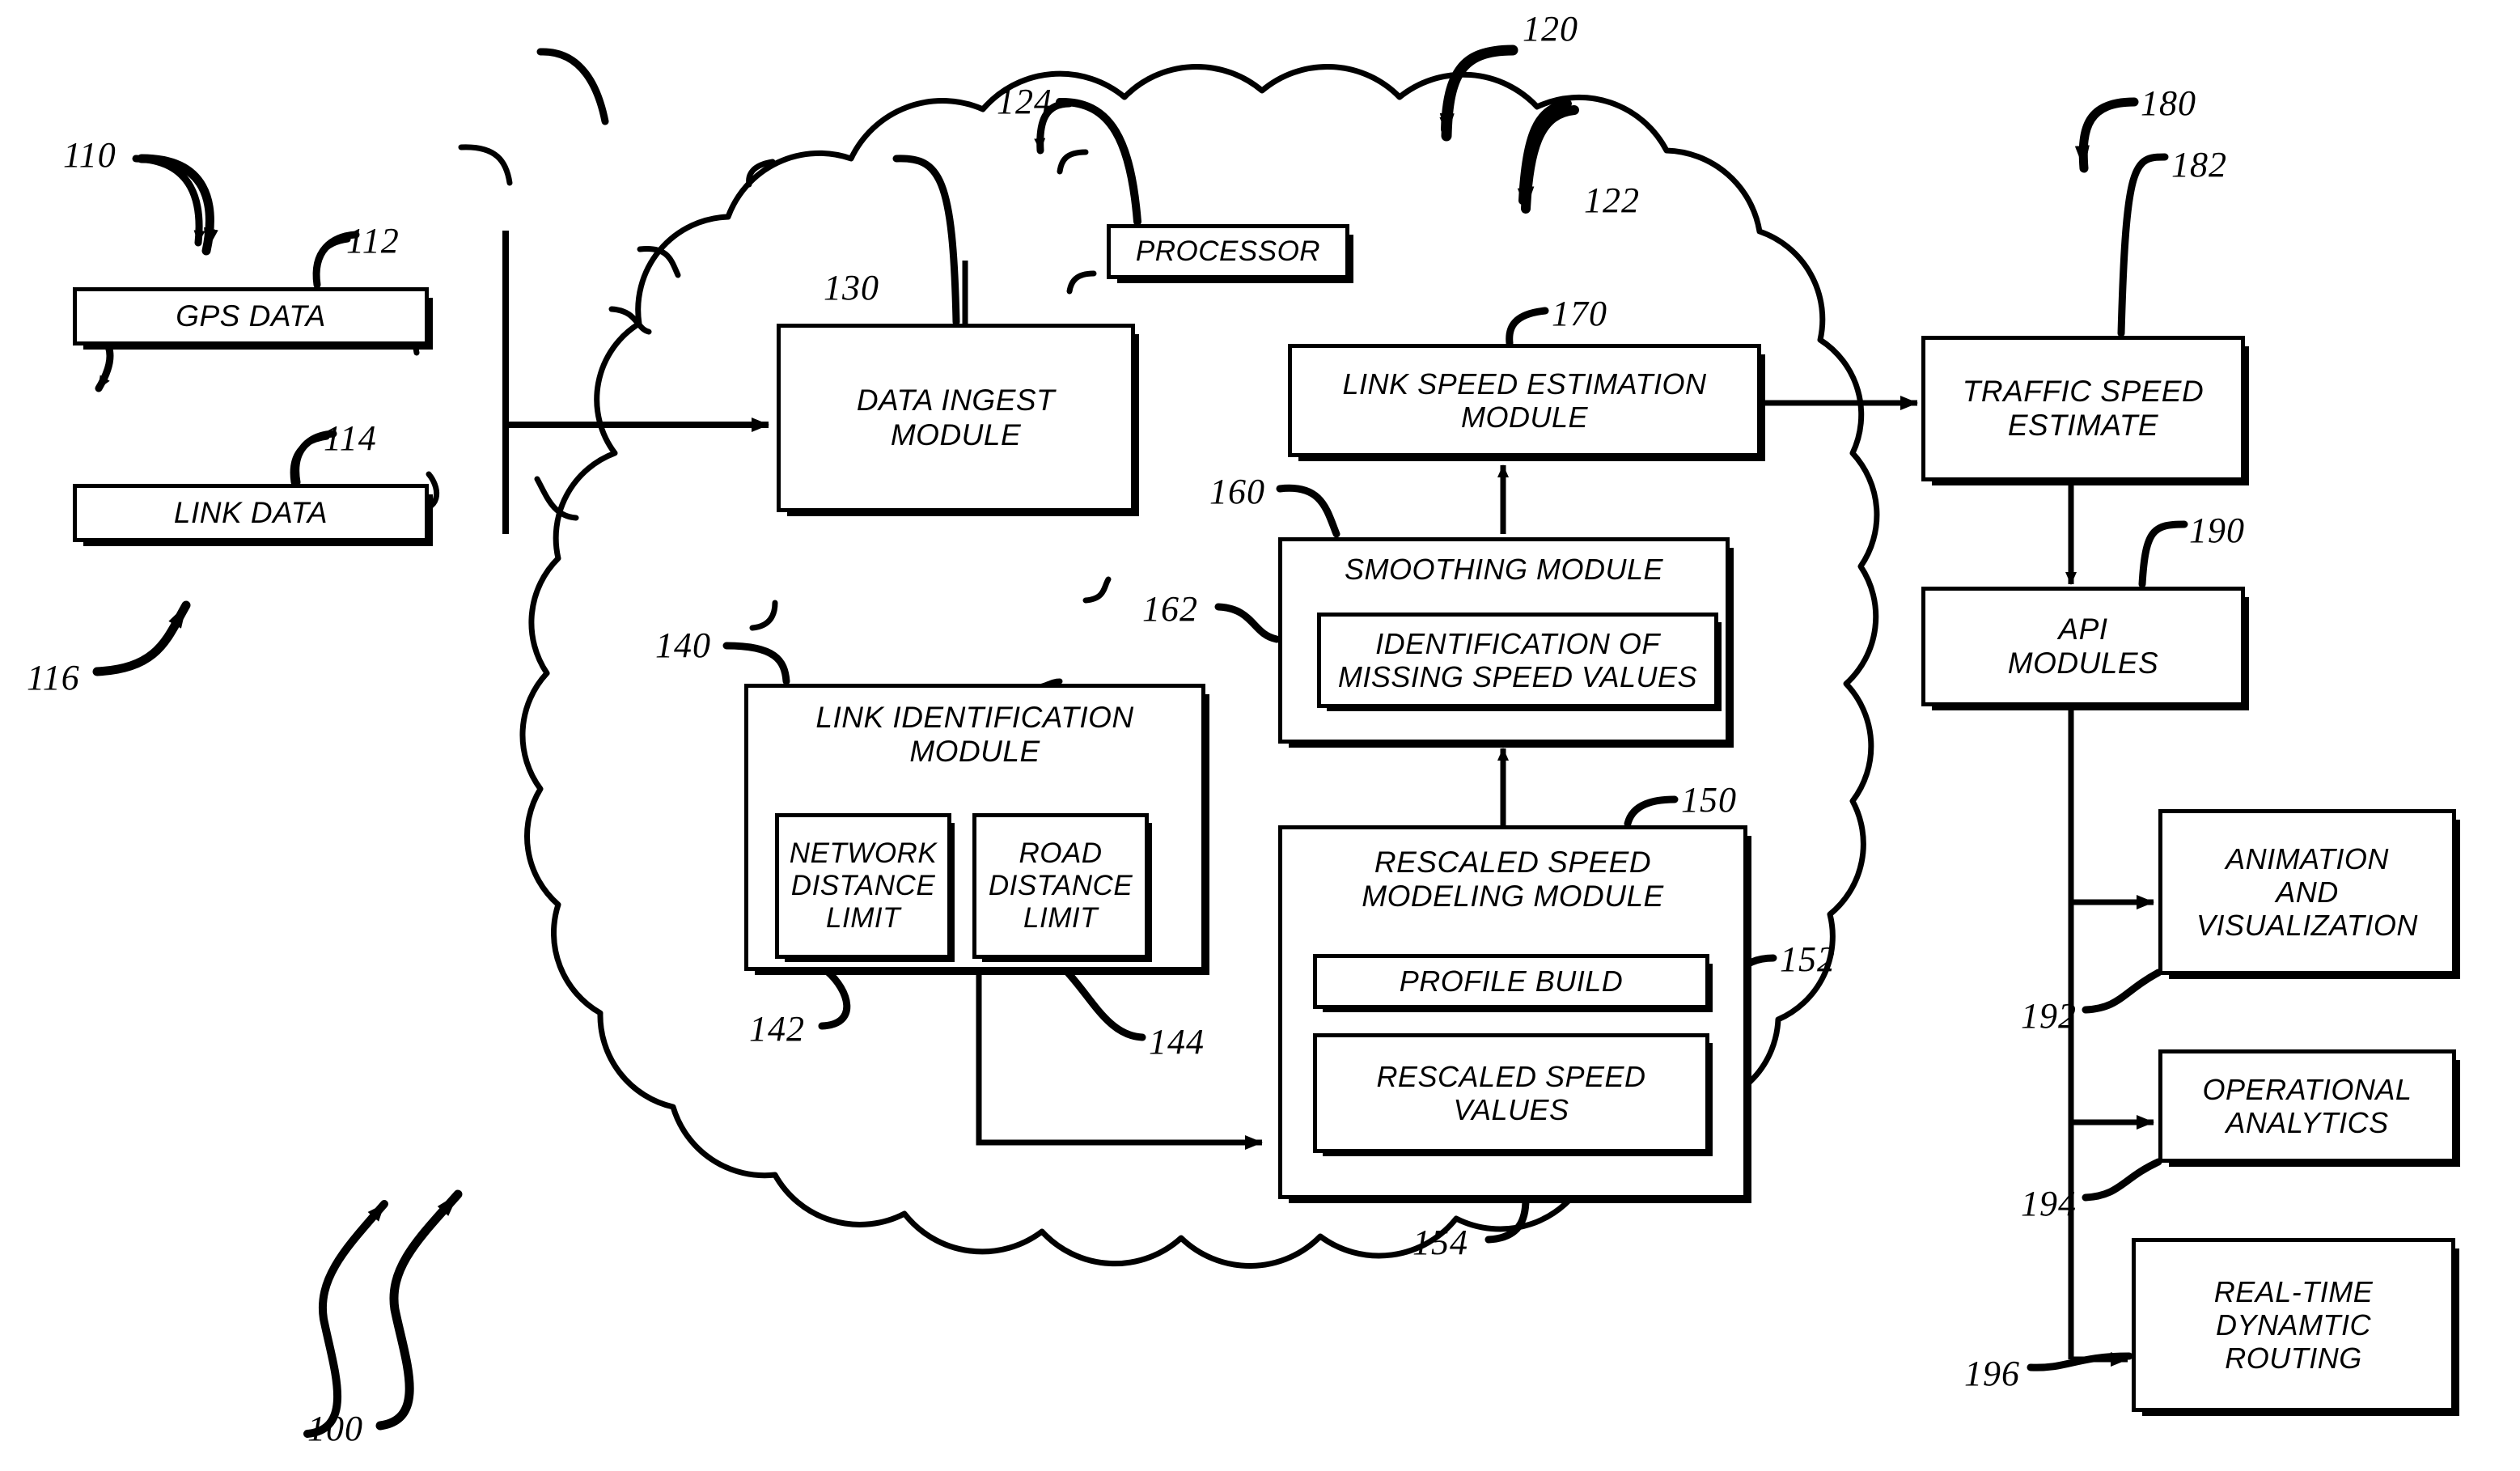 This screenshot has width=2520, height=1471. I want to click on operational-analytics-box: OPERATIONAL ANALYTICS, so click(2307, 1106).